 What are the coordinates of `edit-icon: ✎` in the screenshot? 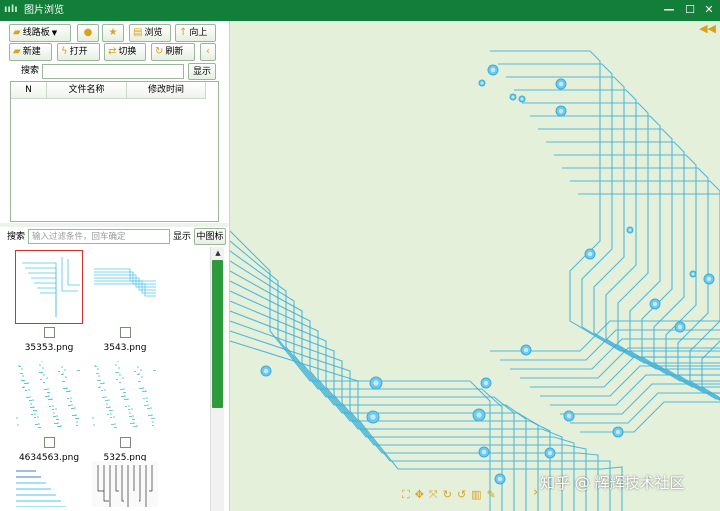 It's located at (491, 495).